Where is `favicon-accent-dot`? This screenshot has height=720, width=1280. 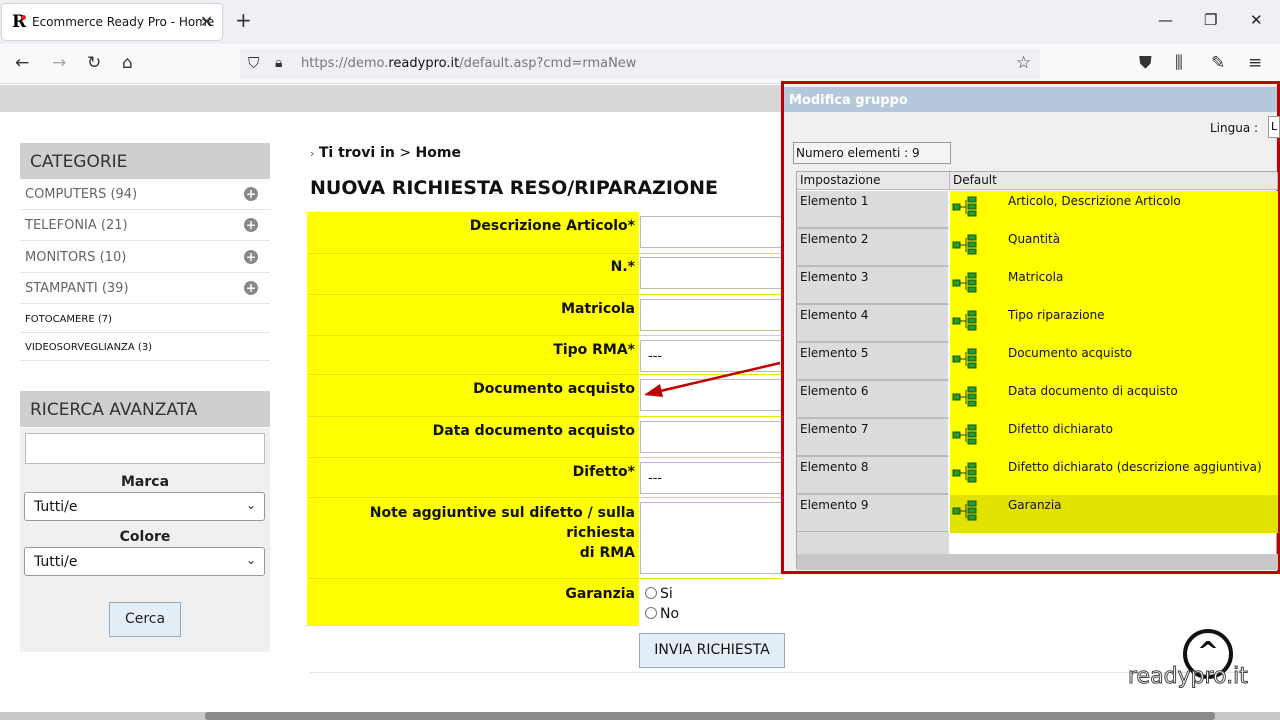 favicon-accent-dot is located at coordinates (23, 17).